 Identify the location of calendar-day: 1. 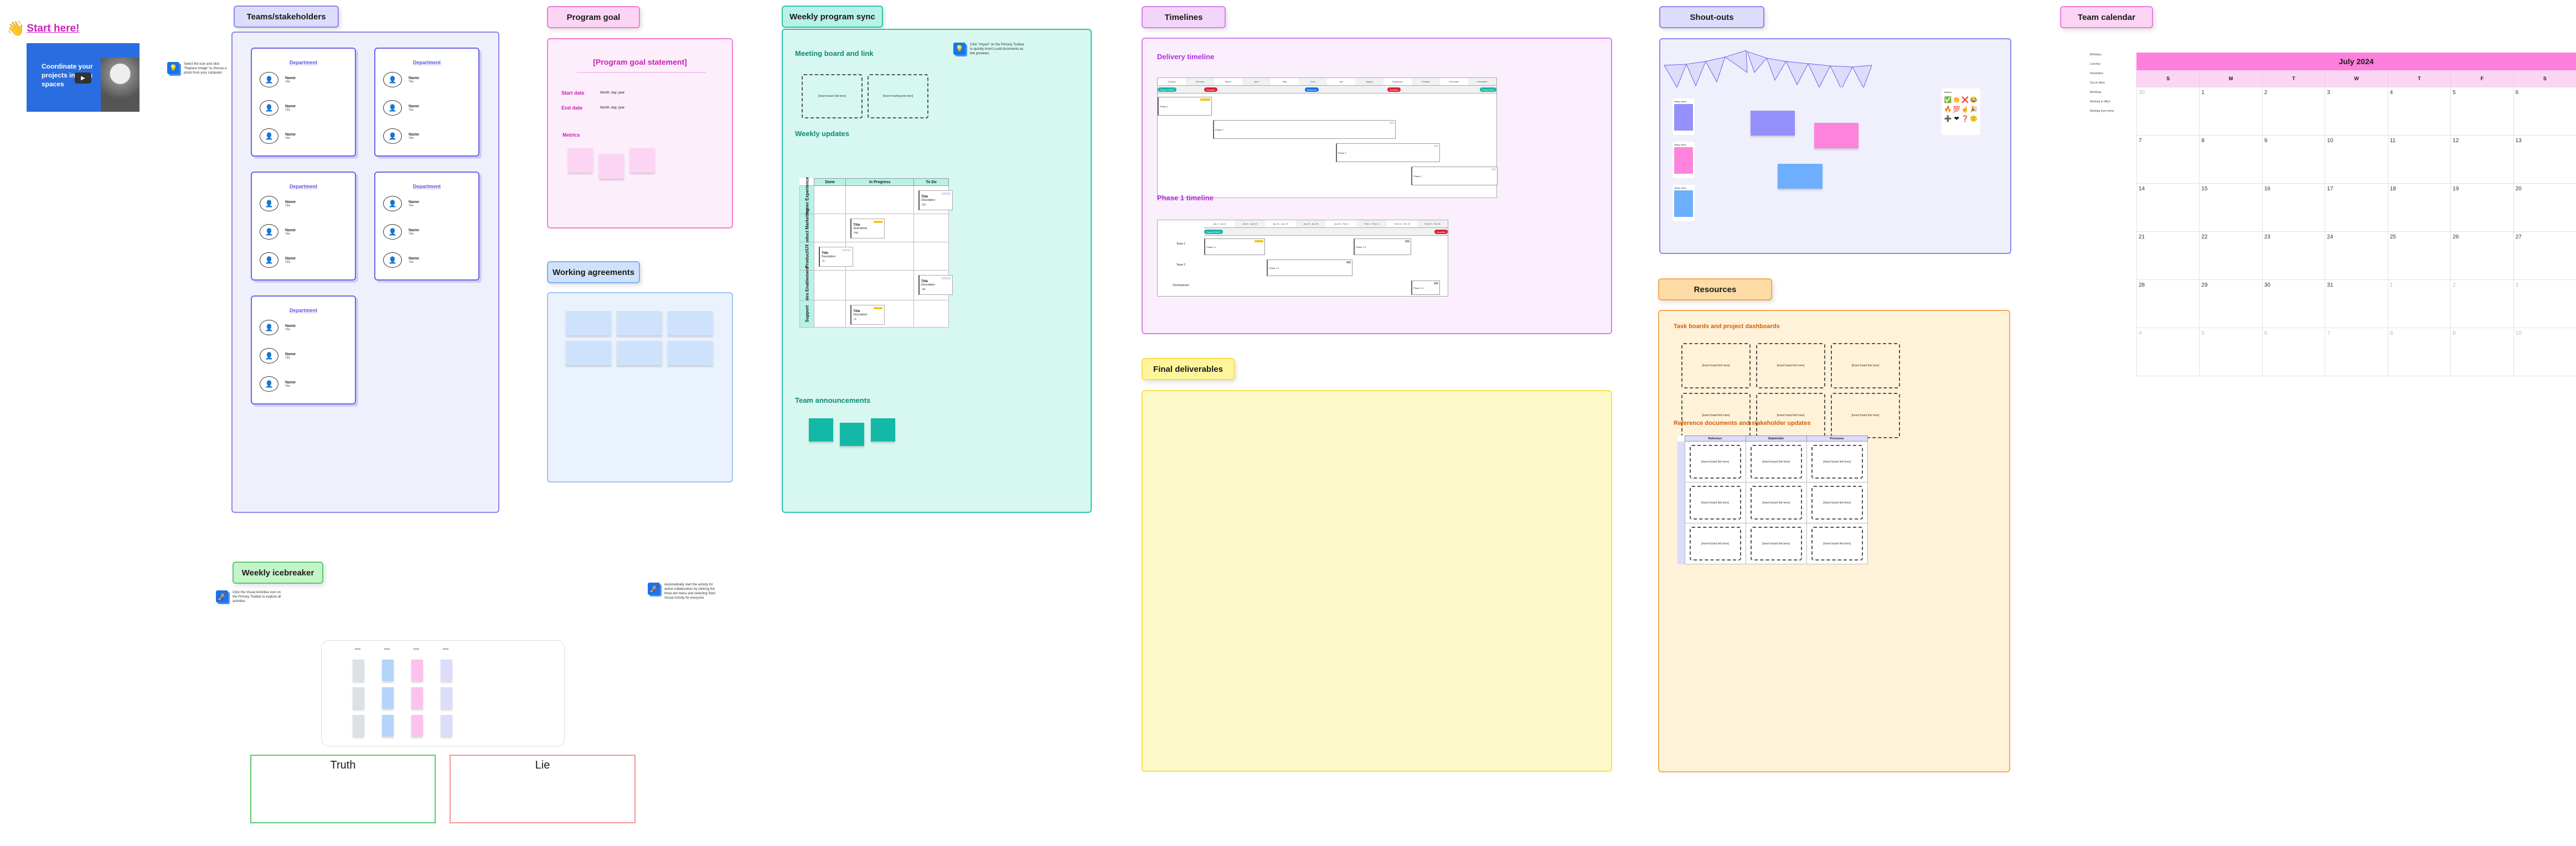
(2230, 111).